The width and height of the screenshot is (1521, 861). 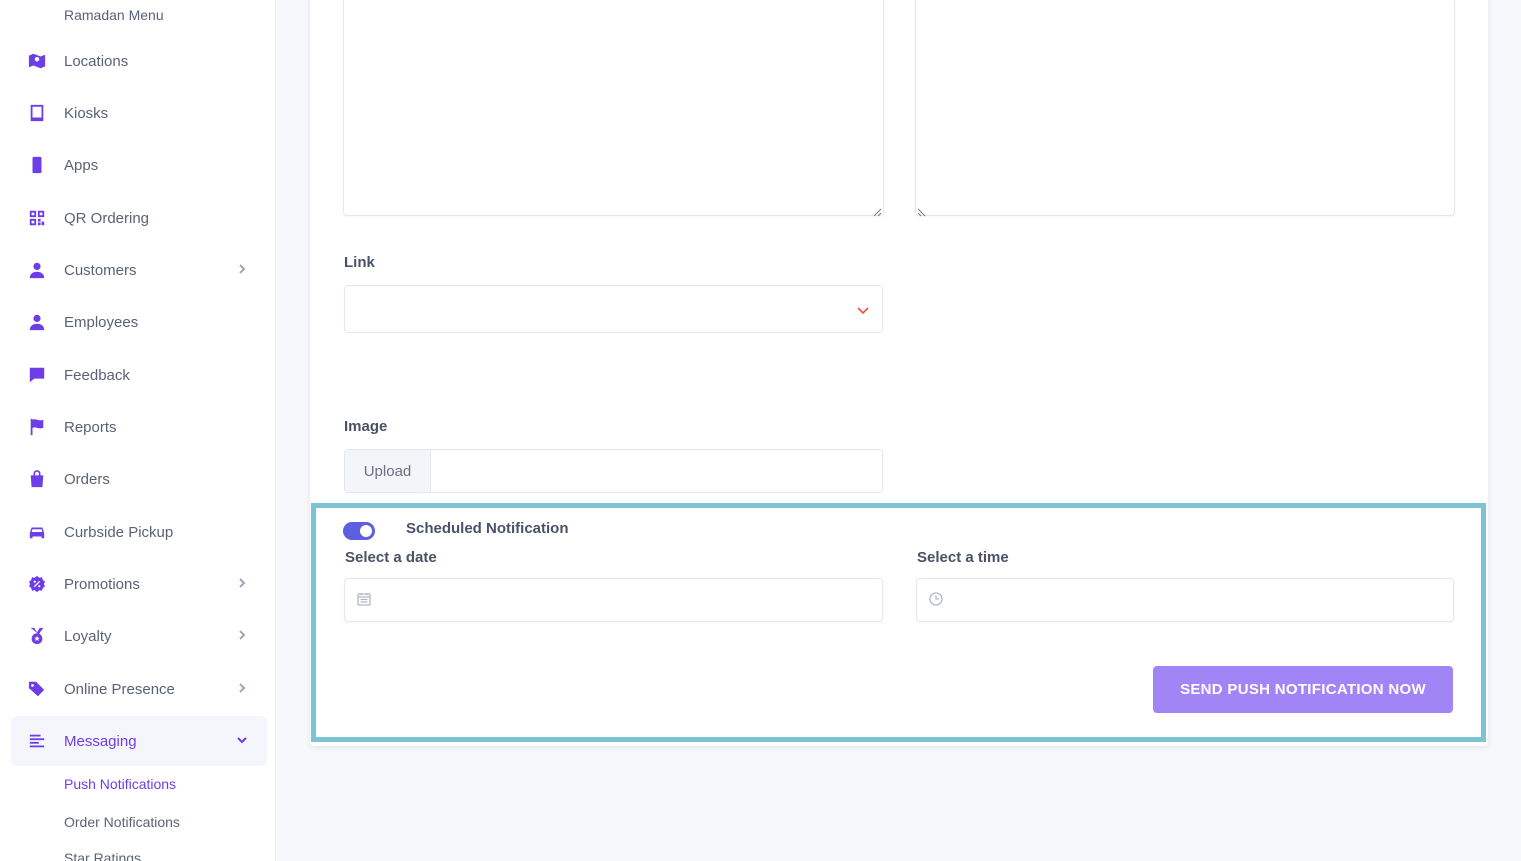 What do you see at coordinates (37, 165) in the screenshot?
I see `phone-icon` at bounding box center [37, 165].